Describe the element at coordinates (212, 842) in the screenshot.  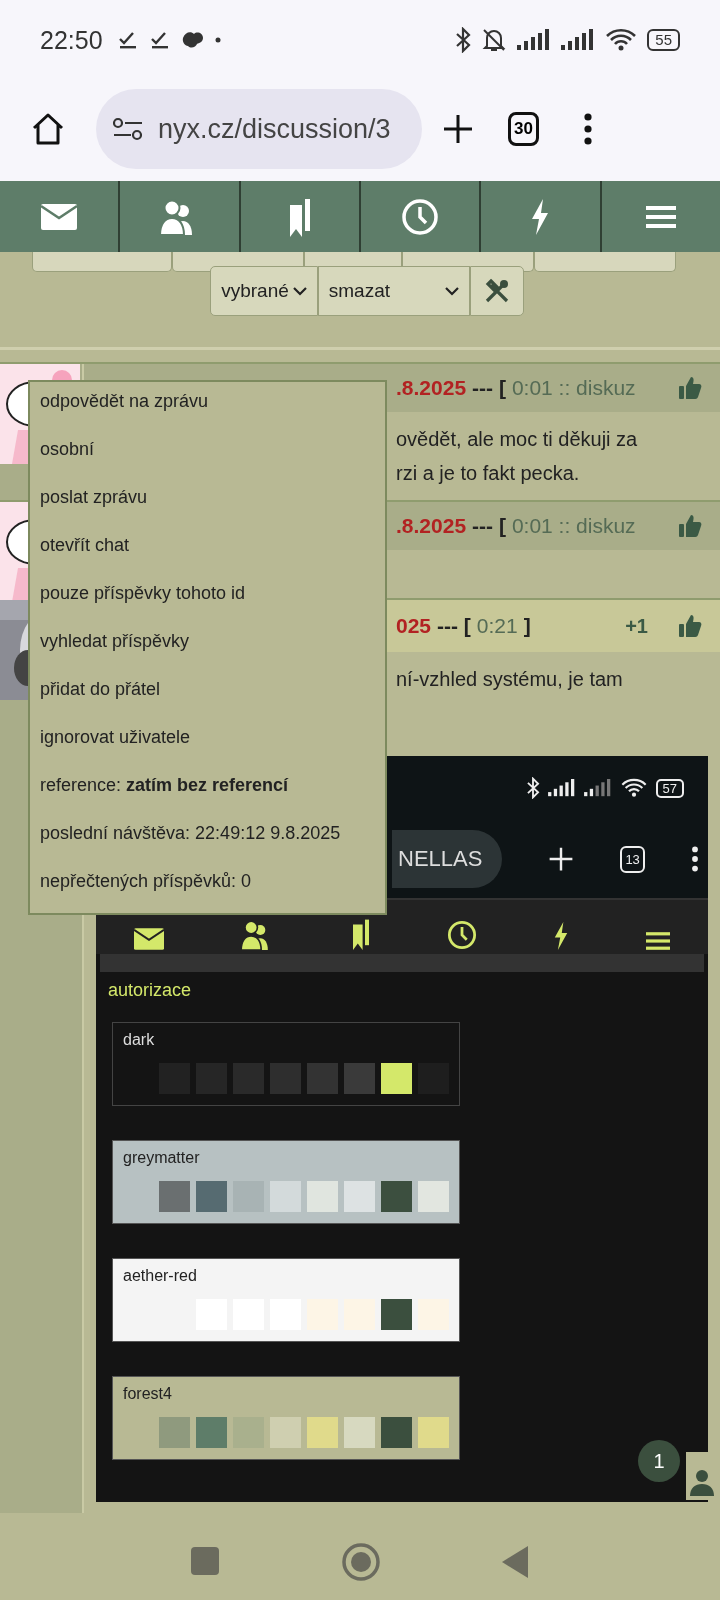
I see `menu-item: poslední návštěva: 22:49:12 9.8.2025` at that location.